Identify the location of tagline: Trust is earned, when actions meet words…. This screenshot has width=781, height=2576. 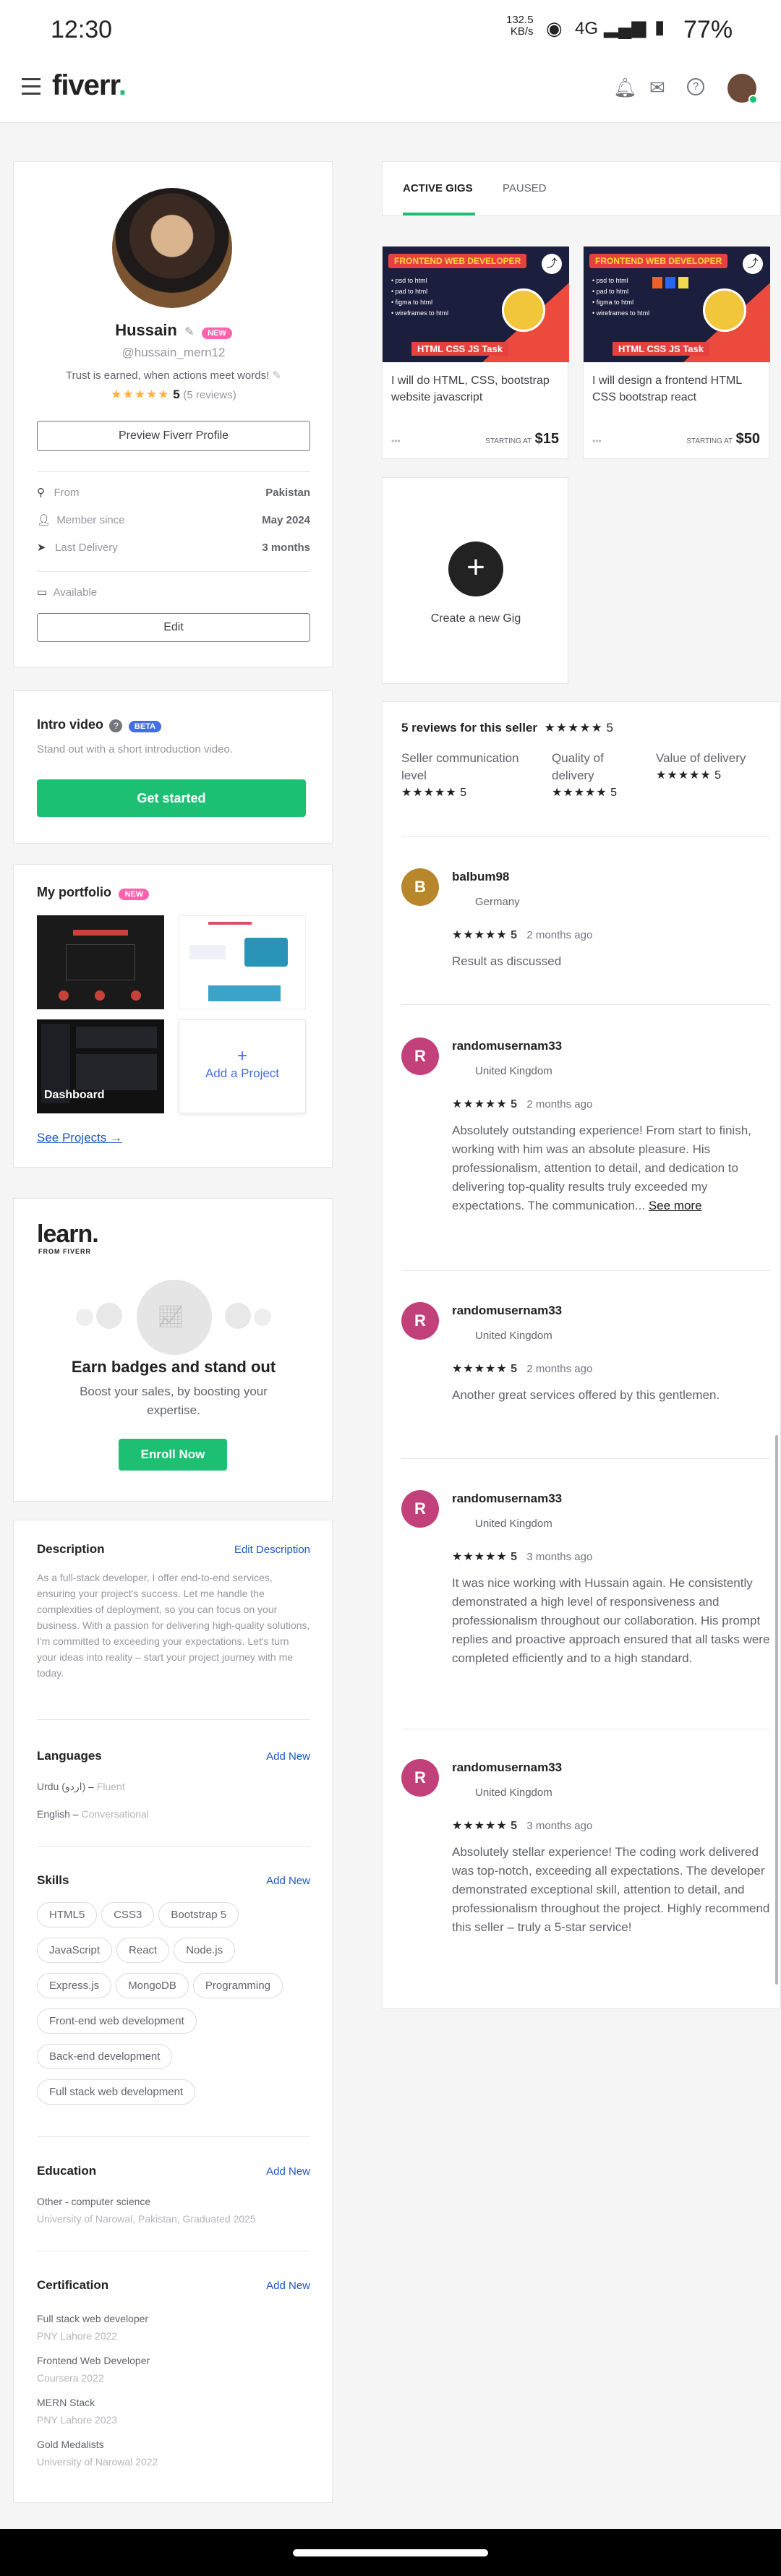
(173, 376).